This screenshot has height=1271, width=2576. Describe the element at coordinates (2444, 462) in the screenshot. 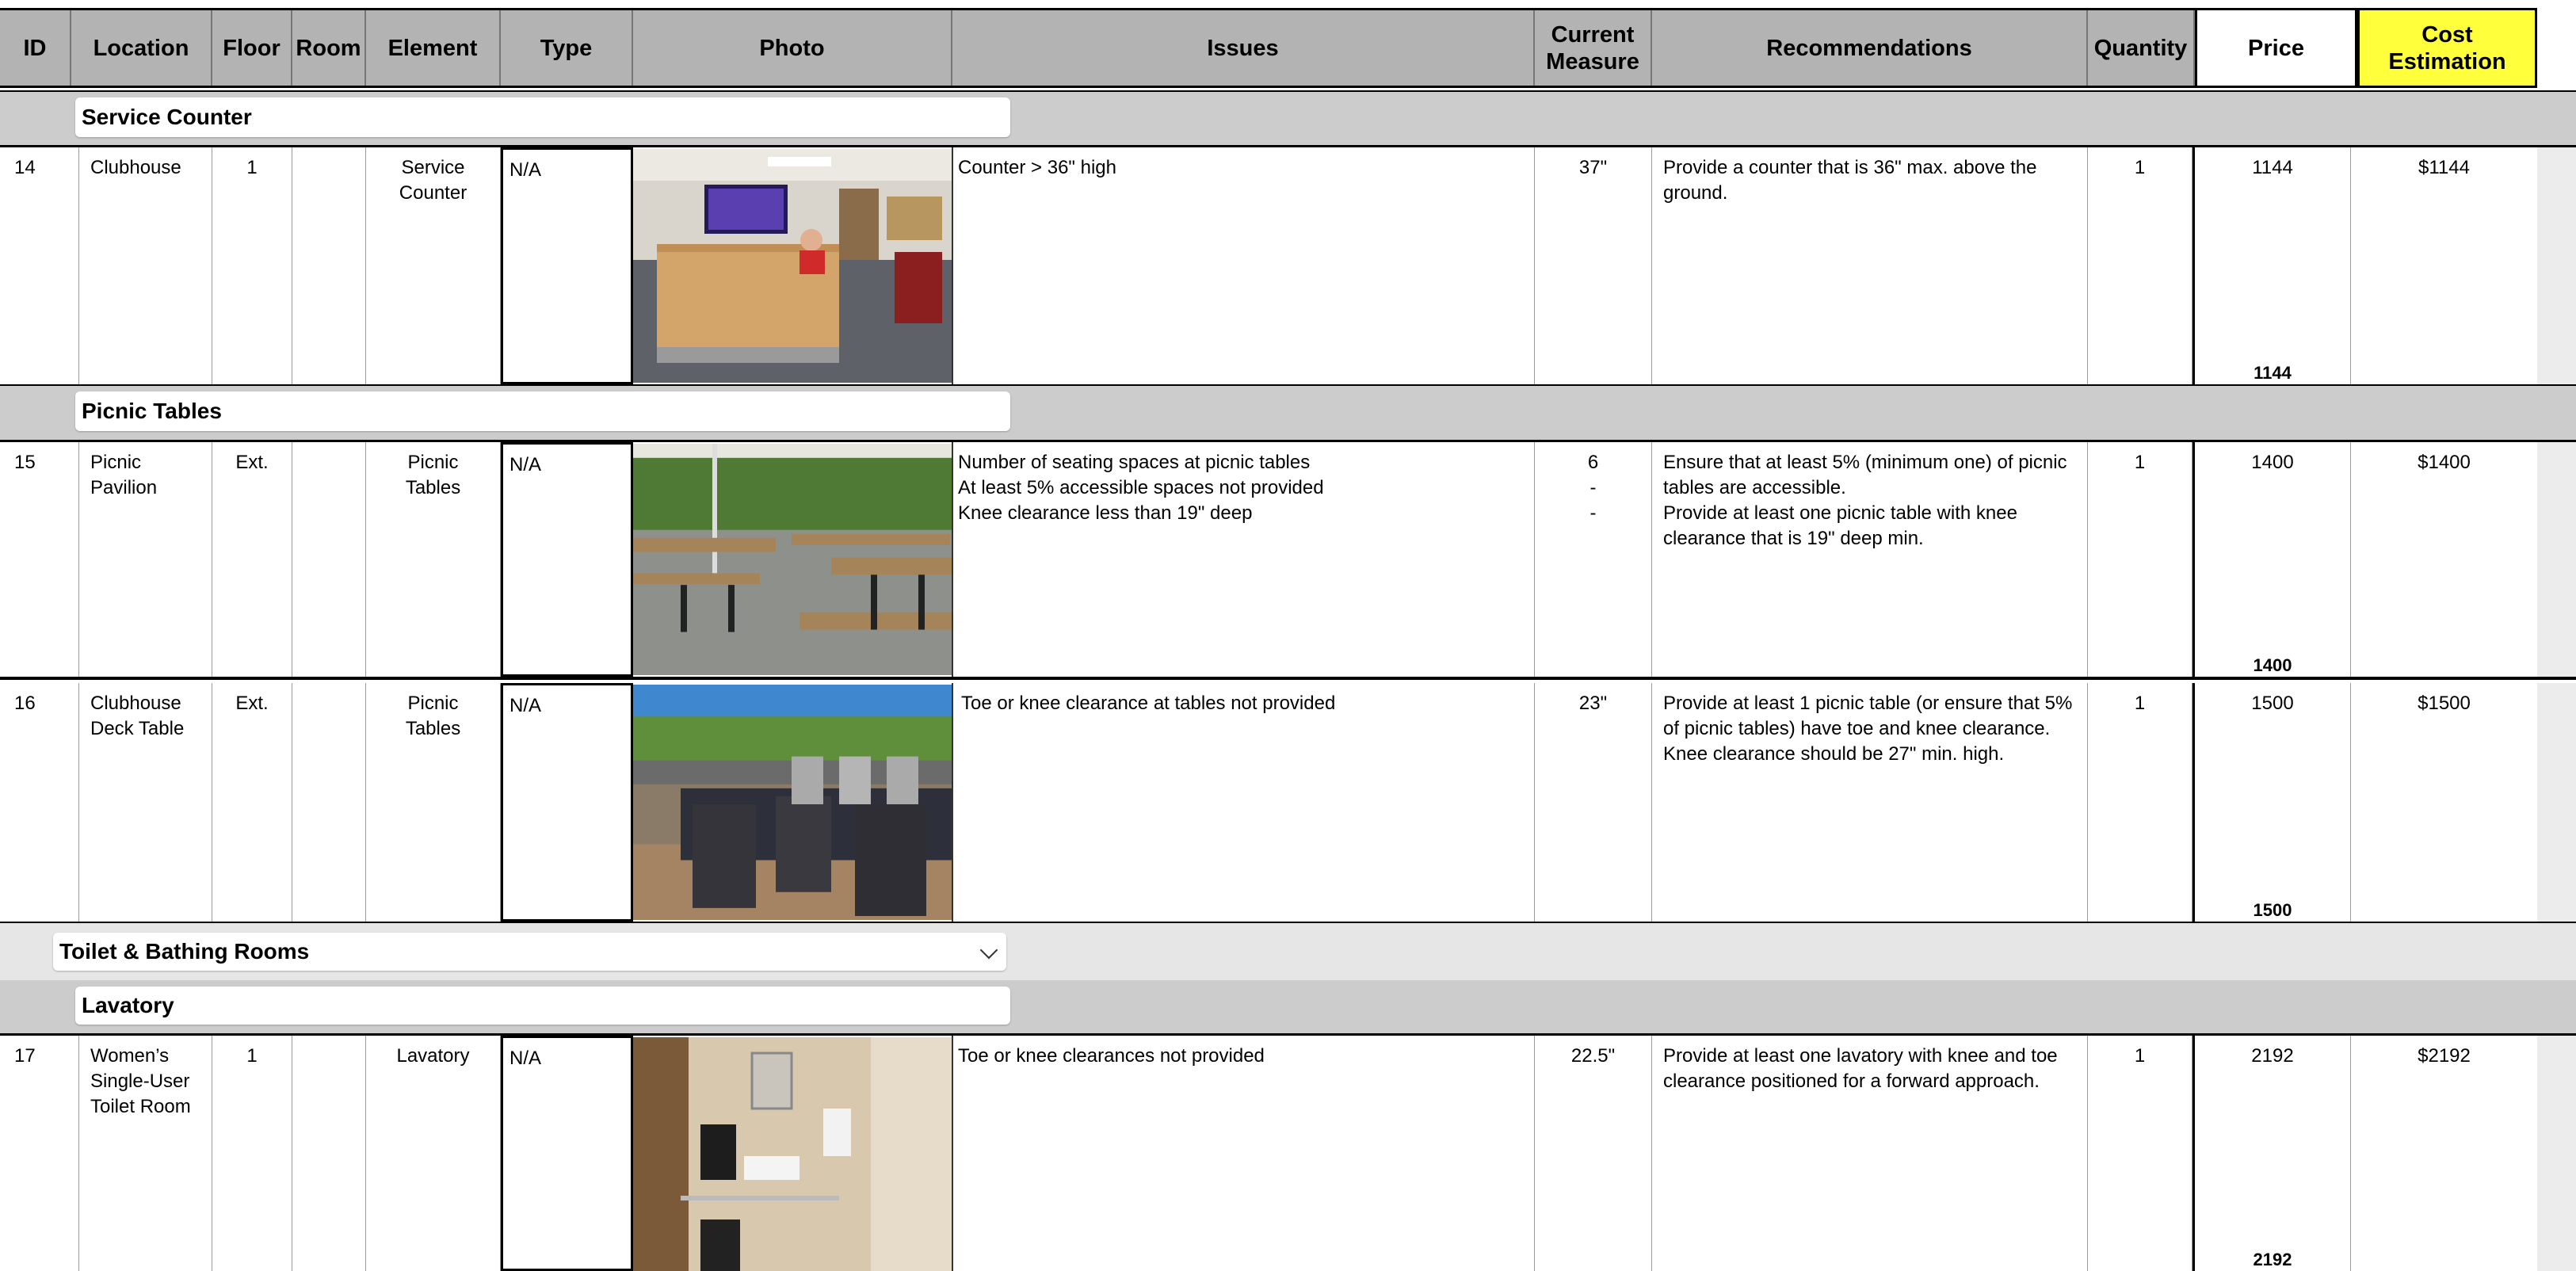

I see `cell-cost-estimation: $1400` at that location.